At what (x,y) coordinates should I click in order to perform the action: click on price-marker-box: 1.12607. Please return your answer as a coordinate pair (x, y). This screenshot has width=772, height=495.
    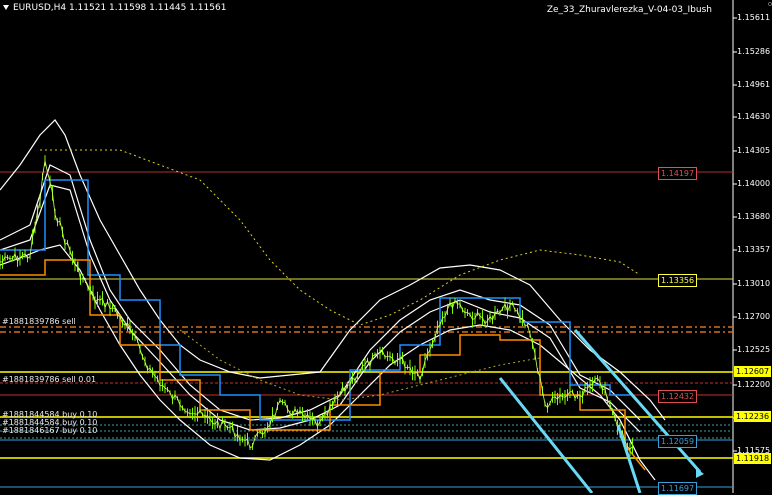
    Looking at the image, I should click on (752, 371).